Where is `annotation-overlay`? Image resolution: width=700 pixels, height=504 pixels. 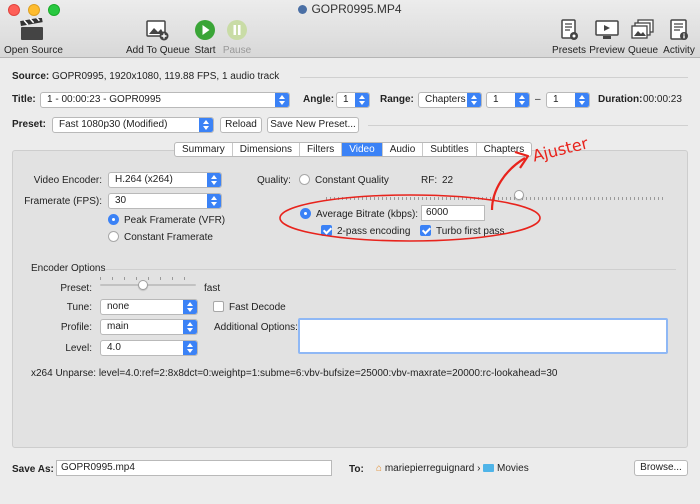
annotation-overlay is located at coordinates (410, 196).